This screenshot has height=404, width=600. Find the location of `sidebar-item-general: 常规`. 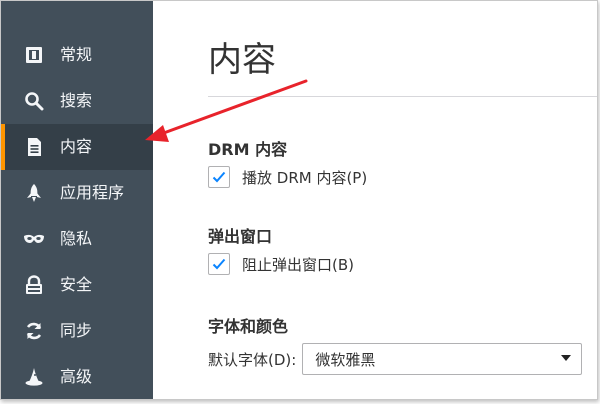

sidebar-item-general: 常规 is located at coordinates (77, 55).